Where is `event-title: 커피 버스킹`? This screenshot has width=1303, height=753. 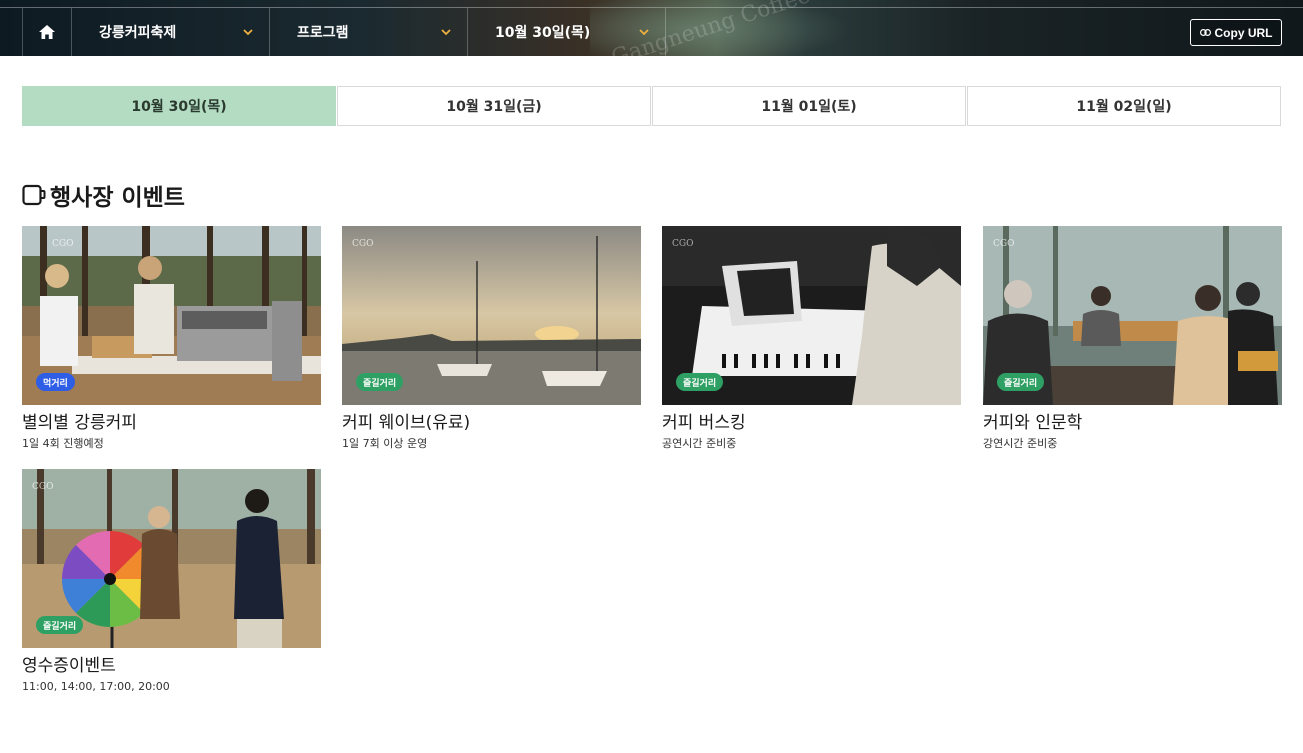
event-title: 커피 버스킹 is located at coordinates (811, 423).